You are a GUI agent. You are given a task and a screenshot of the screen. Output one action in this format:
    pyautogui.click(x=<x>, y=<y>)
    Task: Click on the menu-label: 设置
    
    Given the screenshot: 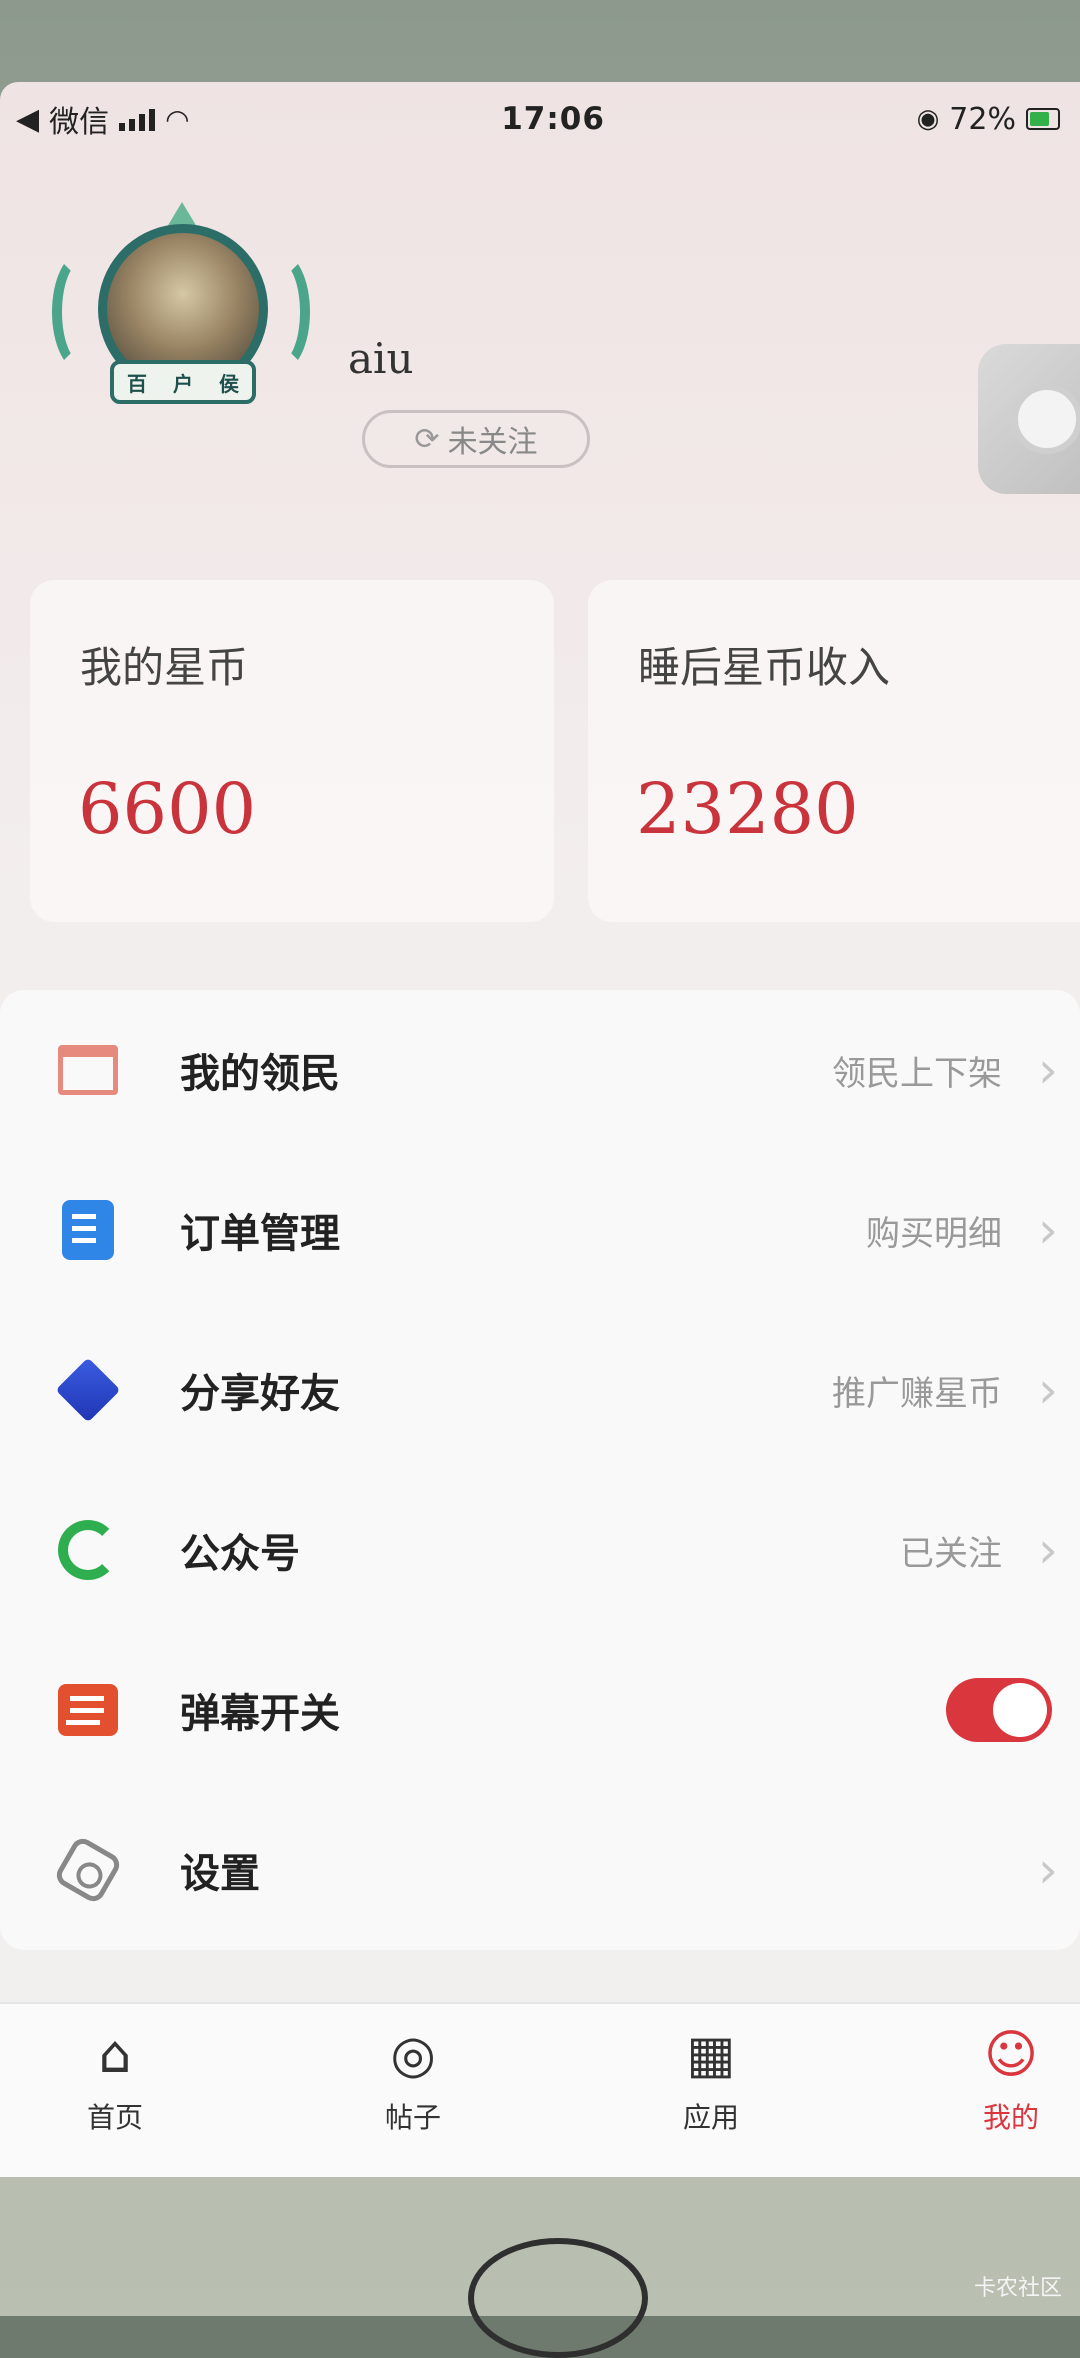 What is the action you would take?
    pyautogui.click(x=220, y=1874)
    